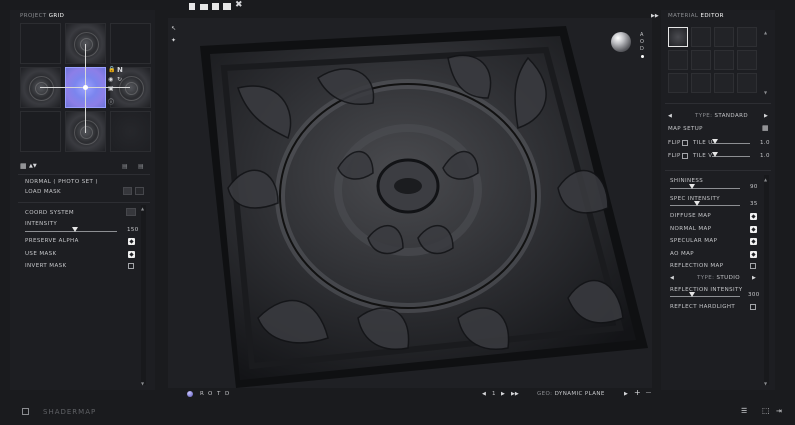  I want to click on render-mode-d: D, so click(227, 394).